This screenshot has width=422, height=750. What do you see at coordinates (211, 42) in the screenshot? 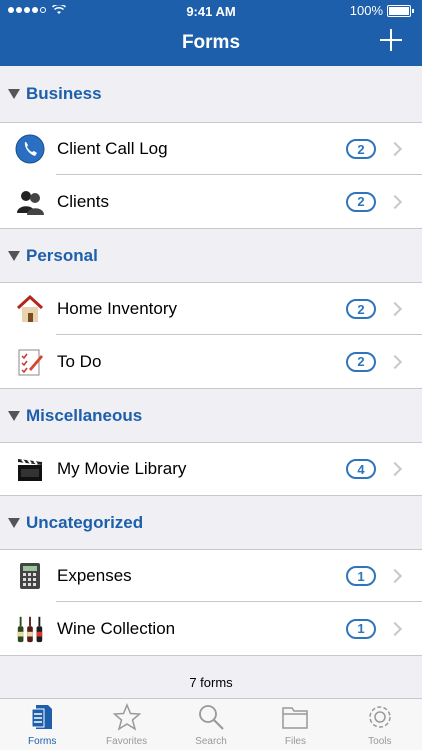
I see `page-title: Forms` at bounding box center [211, 42].